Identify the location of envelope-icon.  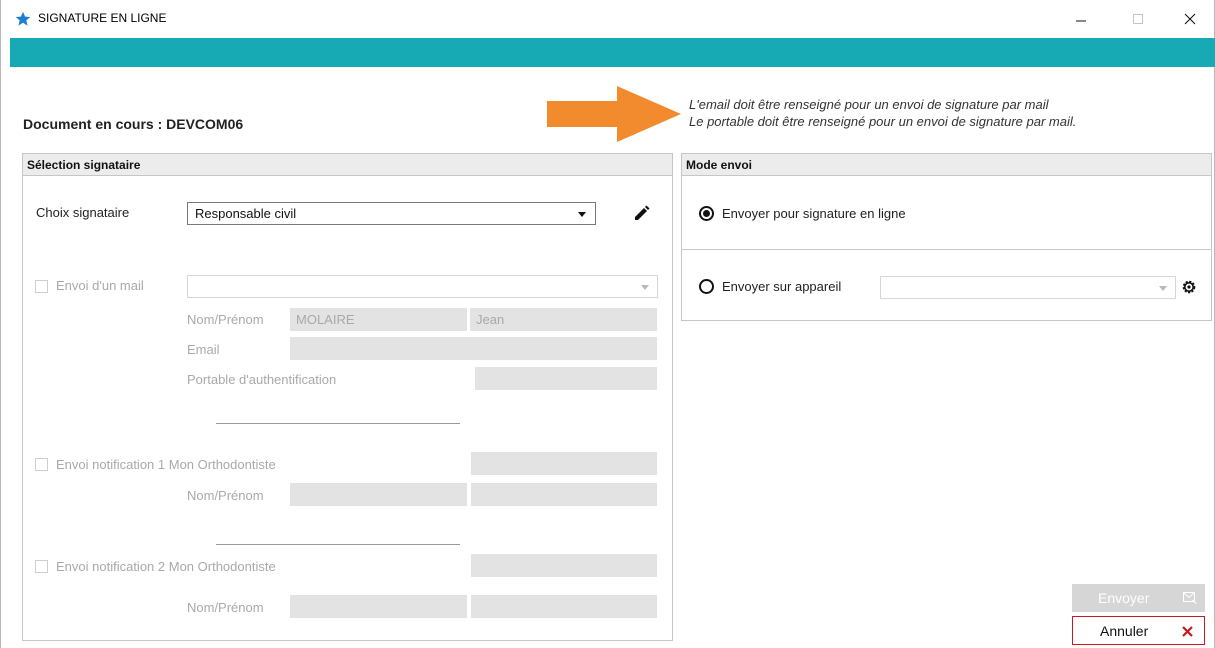
(1190, 598).